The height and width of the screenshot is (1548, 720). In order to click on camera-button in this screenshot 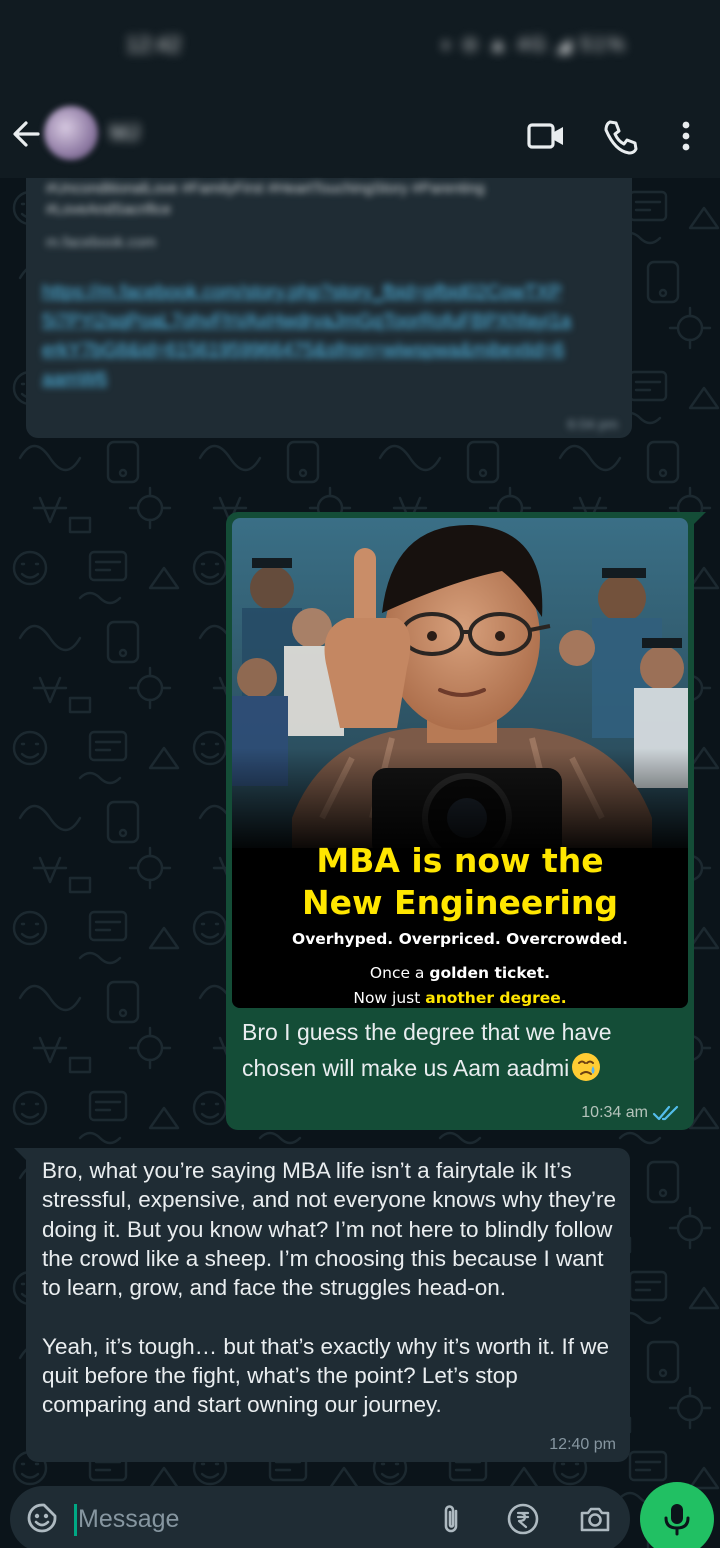, I will do `click(595, 1519)`.